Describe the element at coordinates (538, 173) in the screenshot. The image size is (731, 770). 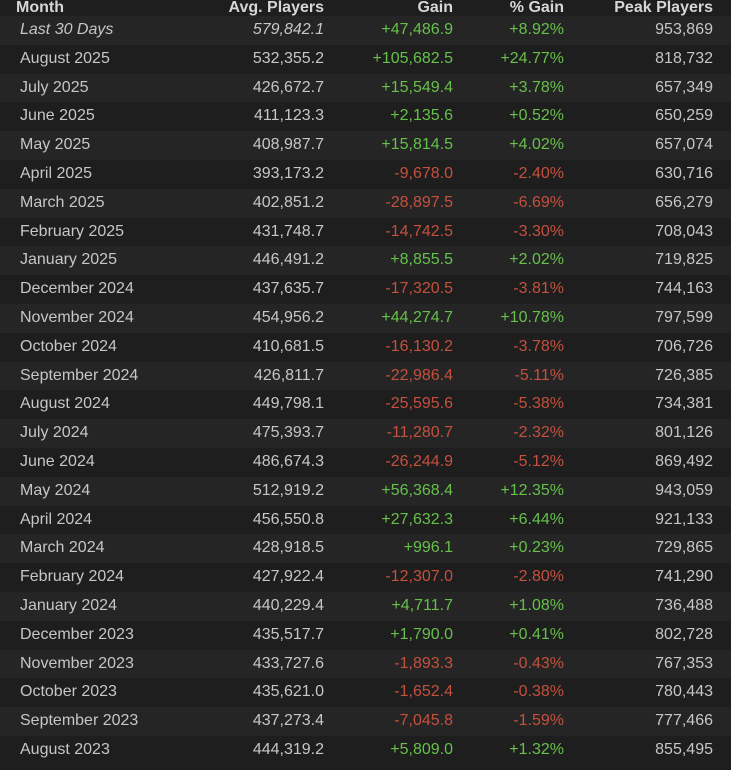
I see `percent-gain-cell: -2.40%` at that location.